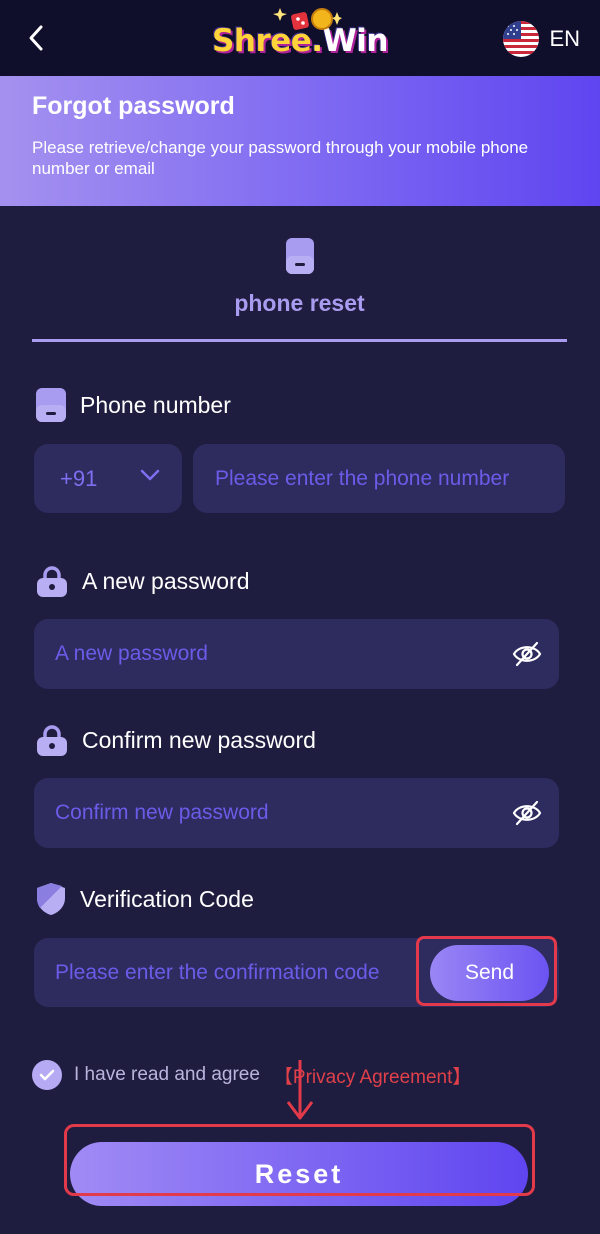 The width and height of the screenshot is (600, 1234). I want to click on top-bar: Shree.Win EN, so click(300, 38).